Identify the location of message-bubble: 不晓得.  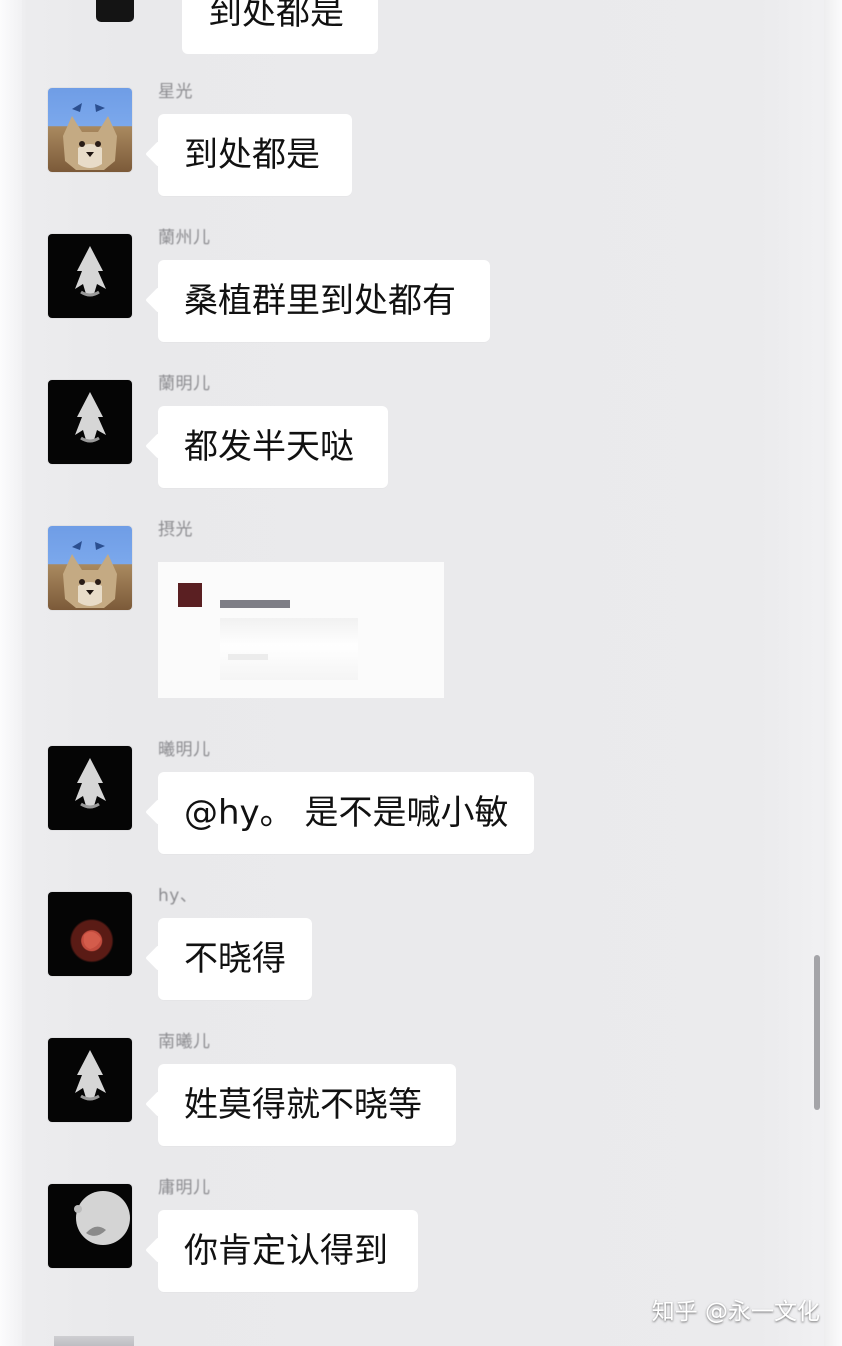
(235, 959).